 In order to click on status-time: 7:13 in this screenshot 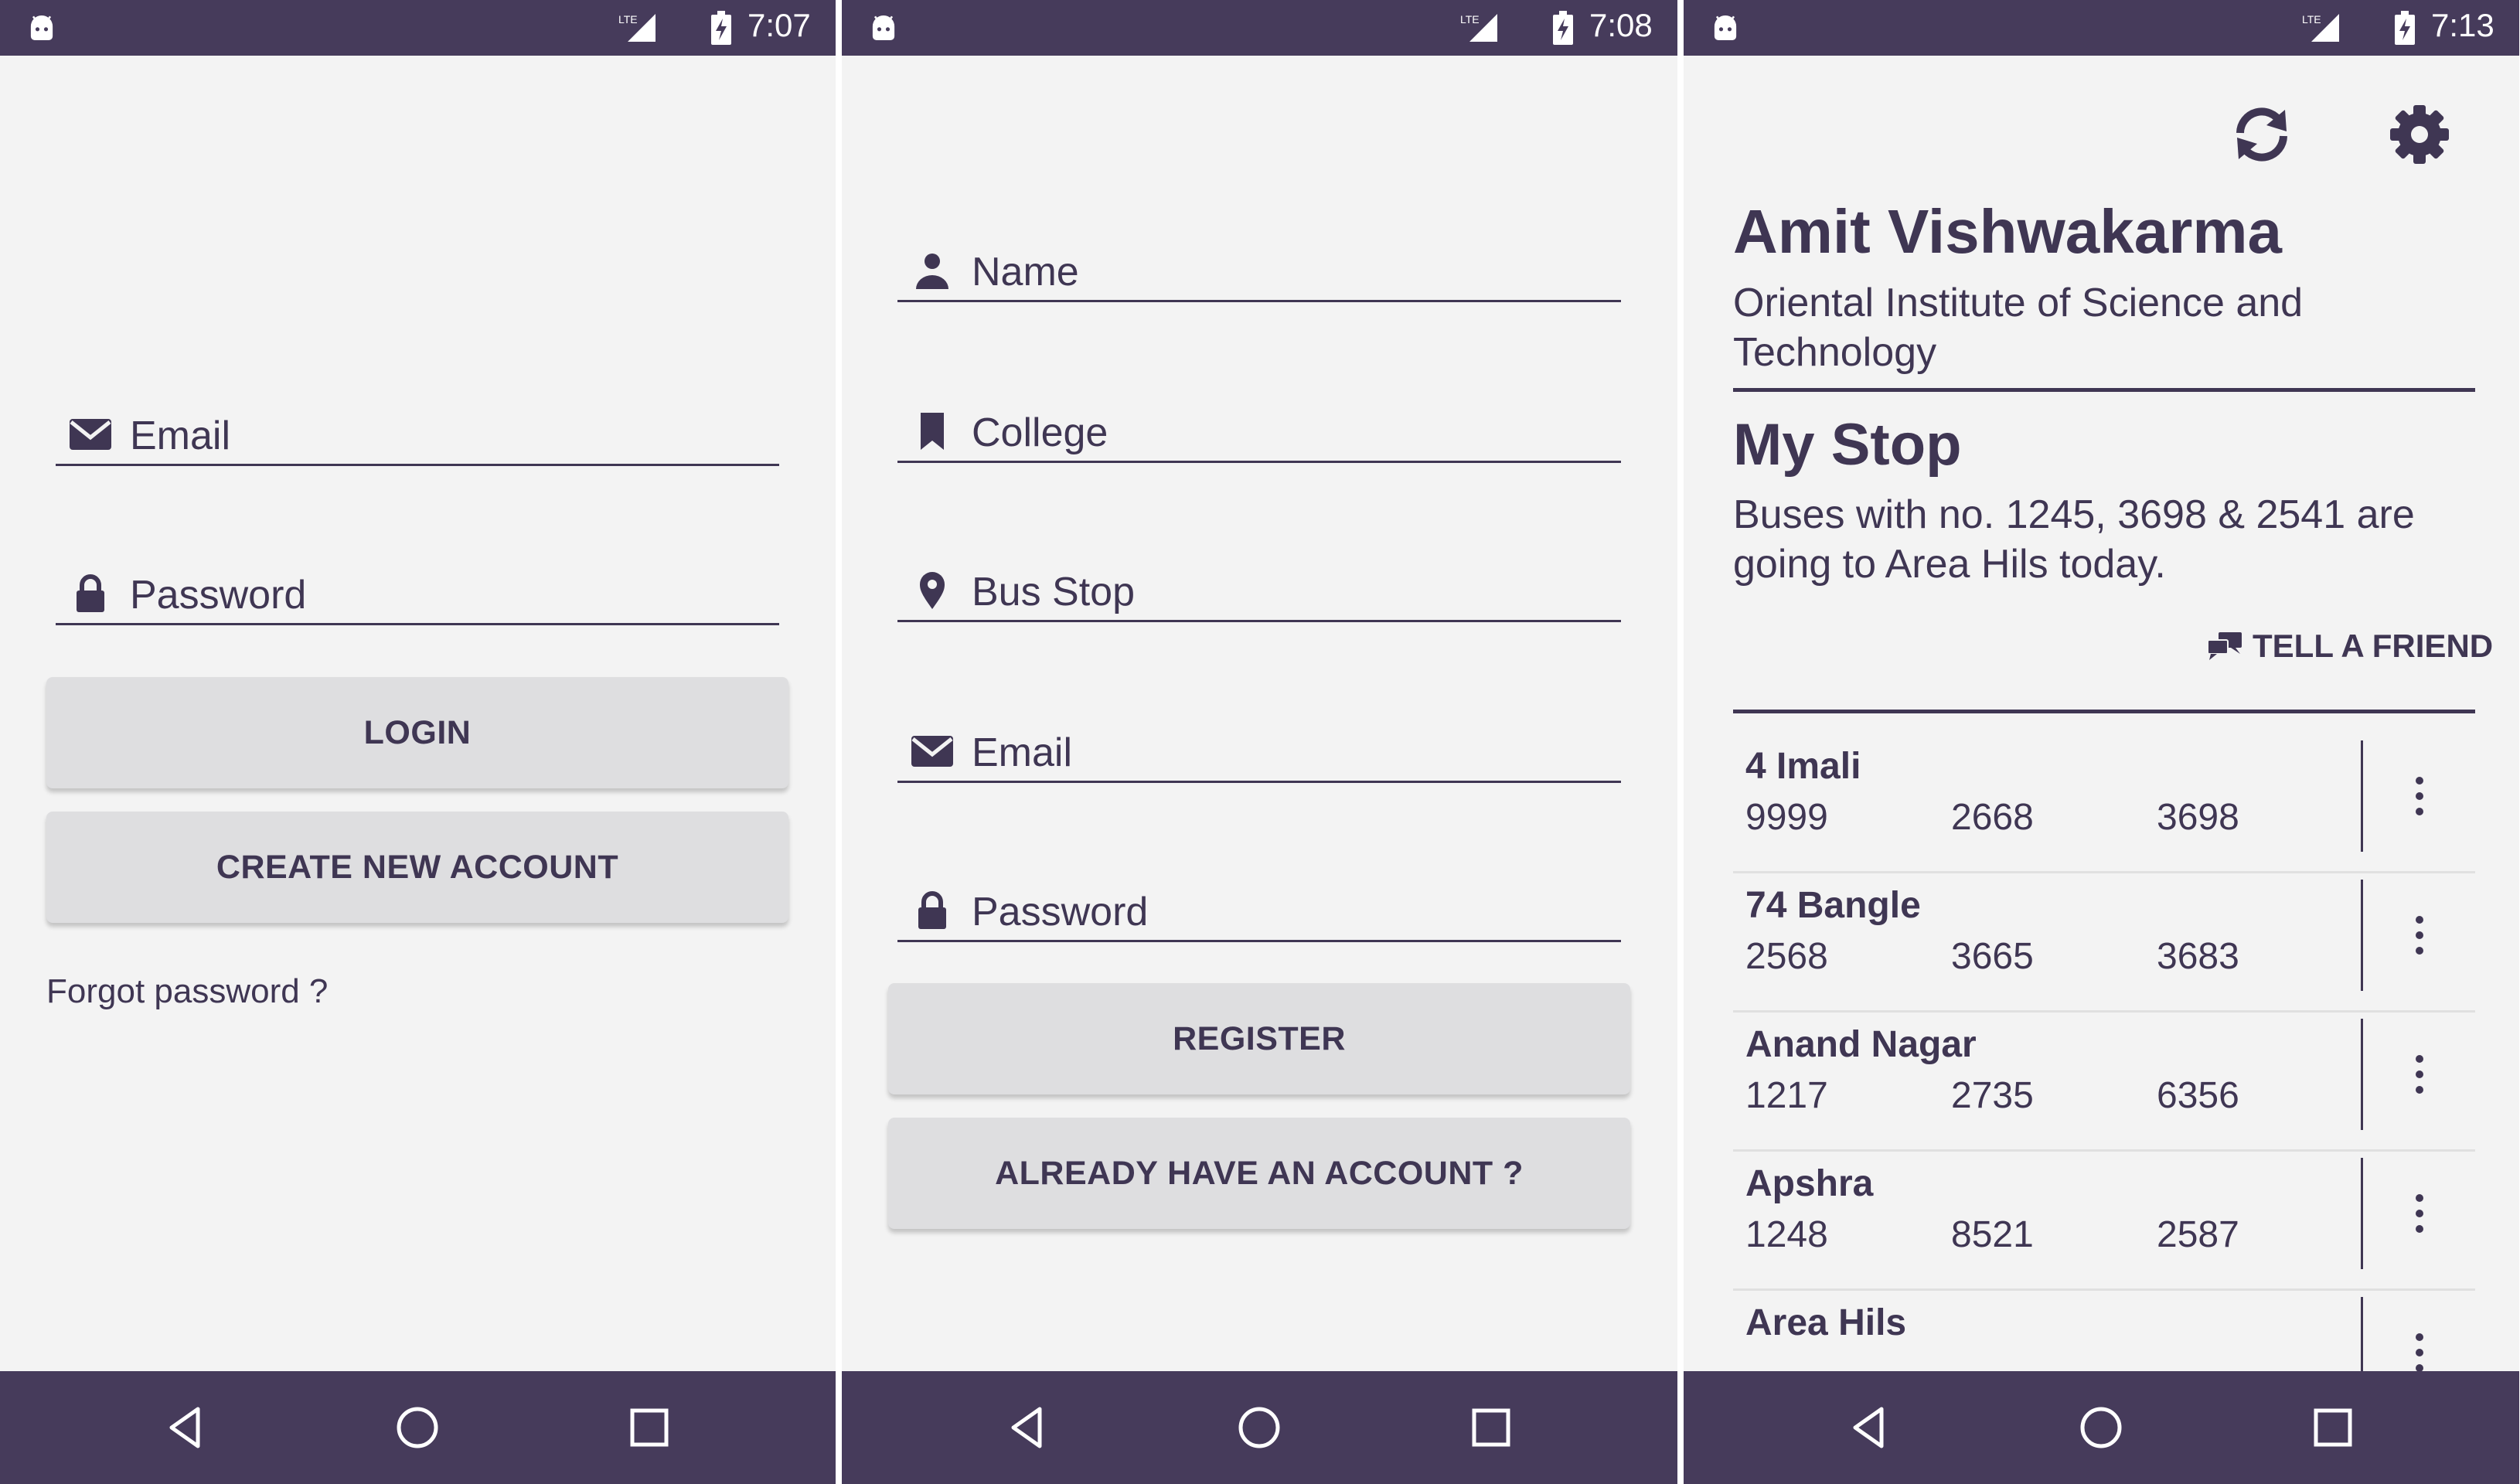, I will do `click(2462, 25)`.